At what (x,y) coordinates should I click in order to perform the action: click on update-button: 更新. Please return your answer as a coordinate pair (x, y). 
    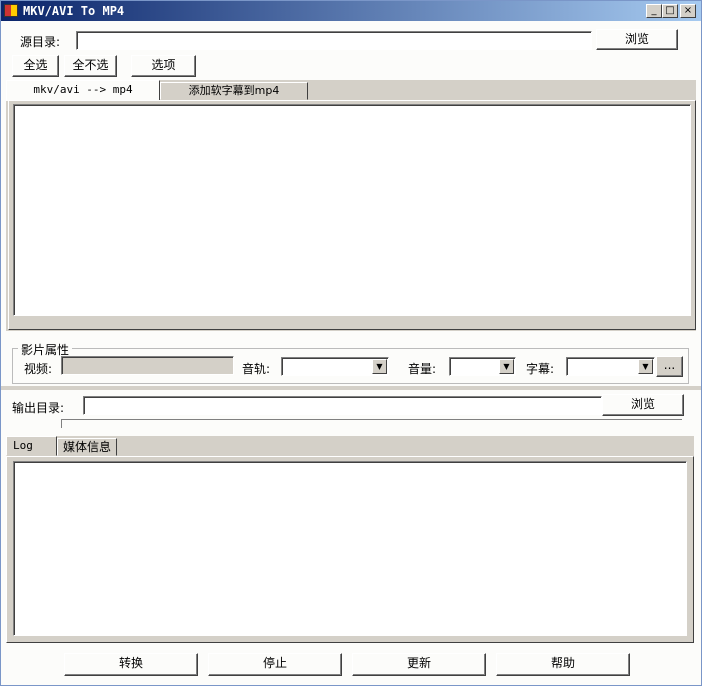
    Looking at the image, I should click on (419, 664).